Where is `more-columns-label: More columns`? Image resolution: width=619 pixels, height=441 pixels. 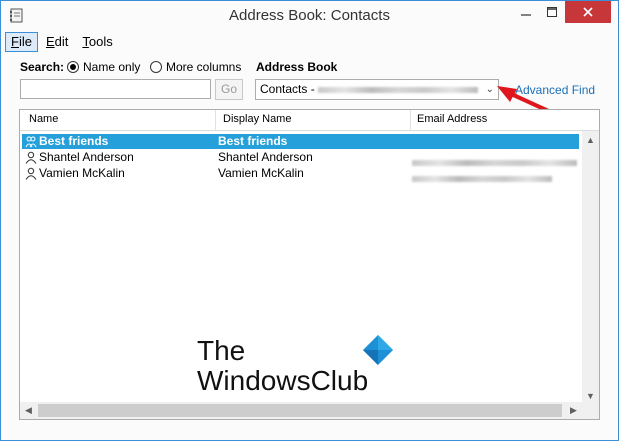
more-columns-label: More columns is located at coordinates (203, 67).